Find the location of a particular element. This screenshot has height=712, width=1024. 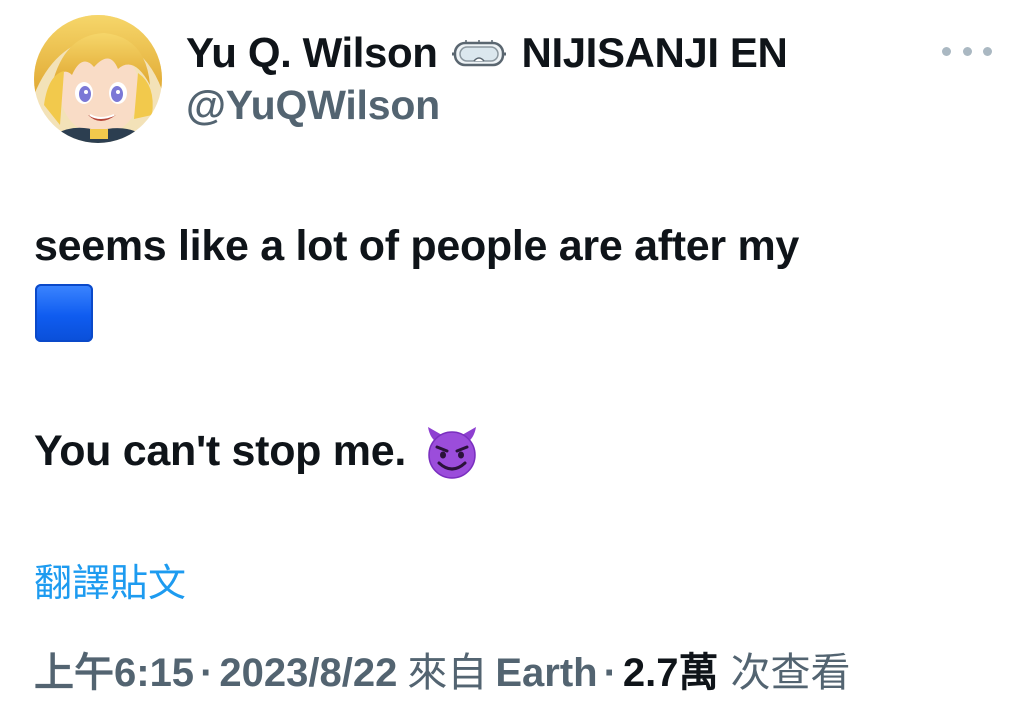

tweet-date: 2023/8/22 is located at coordinates (308, 673).